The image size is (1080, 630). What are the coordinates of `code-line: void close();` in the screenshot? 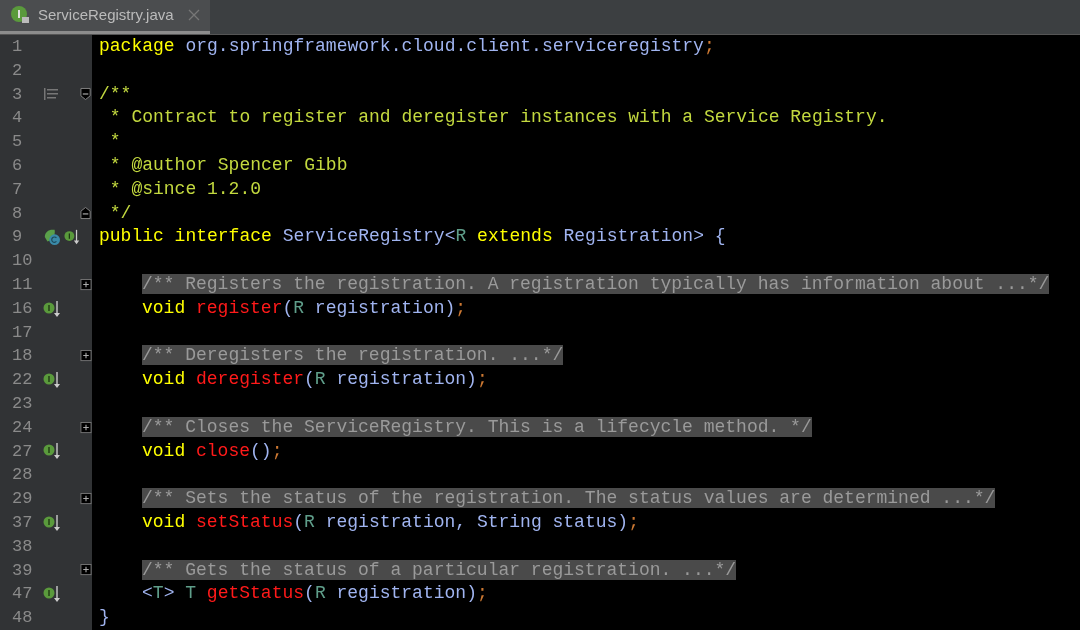 It's located at (212, 451).